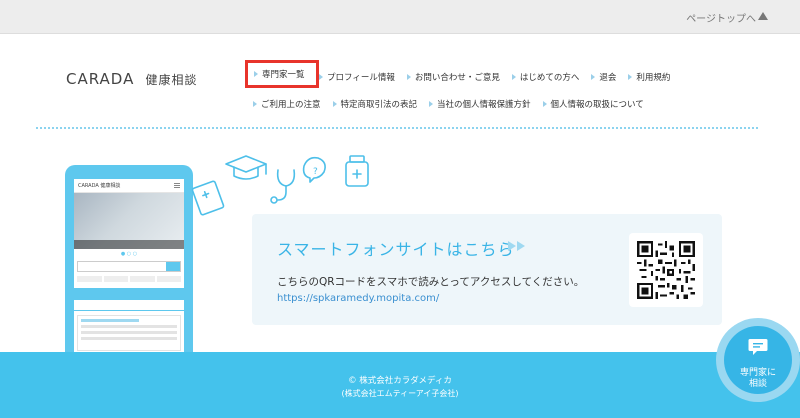  Describe the element at coordinates (129, 186) in the screenshot. I see `phone-screen-header: CARADA 健康相談` at that location.